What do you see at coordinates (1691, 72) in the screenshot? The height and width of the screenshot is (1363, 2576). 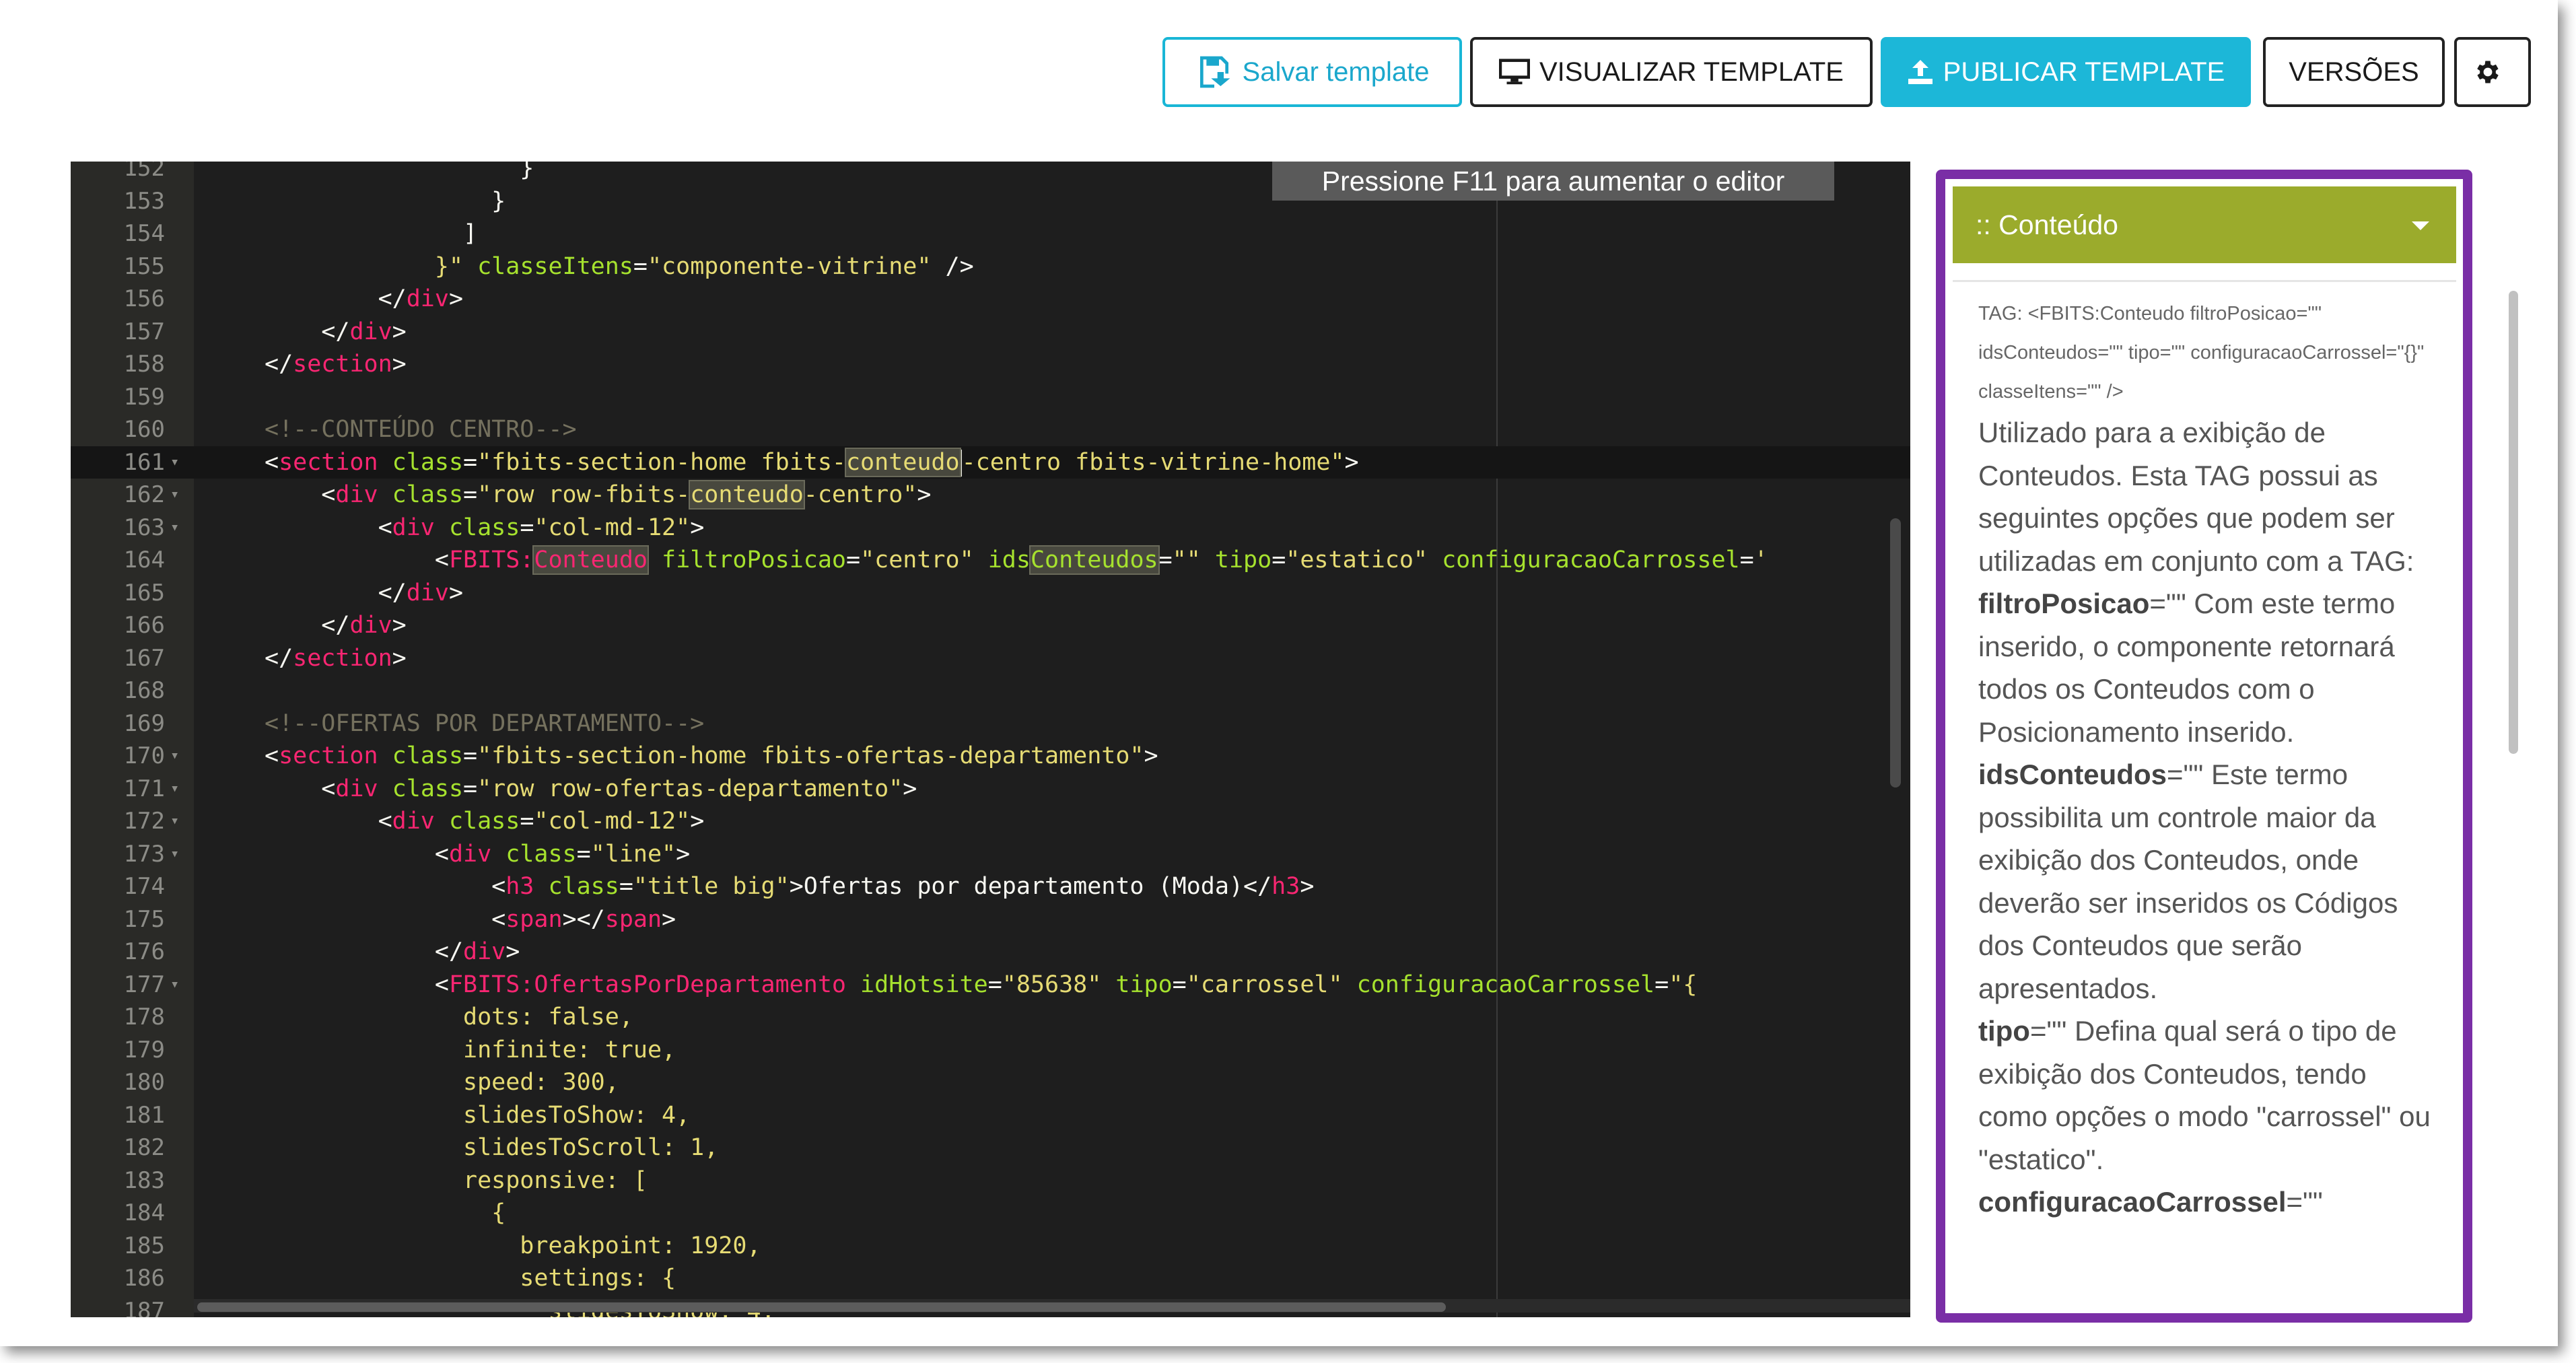 I see `preview-template-label: VISUALIZAR TEMPLATE` at bounding box center [1691, 72].